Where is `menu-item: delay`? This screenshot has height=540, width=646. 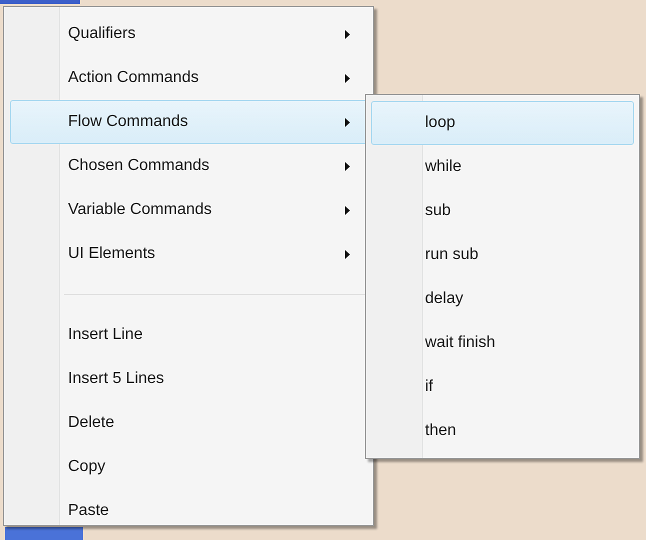 menu-item: delay is located at coordinates (502, 299).